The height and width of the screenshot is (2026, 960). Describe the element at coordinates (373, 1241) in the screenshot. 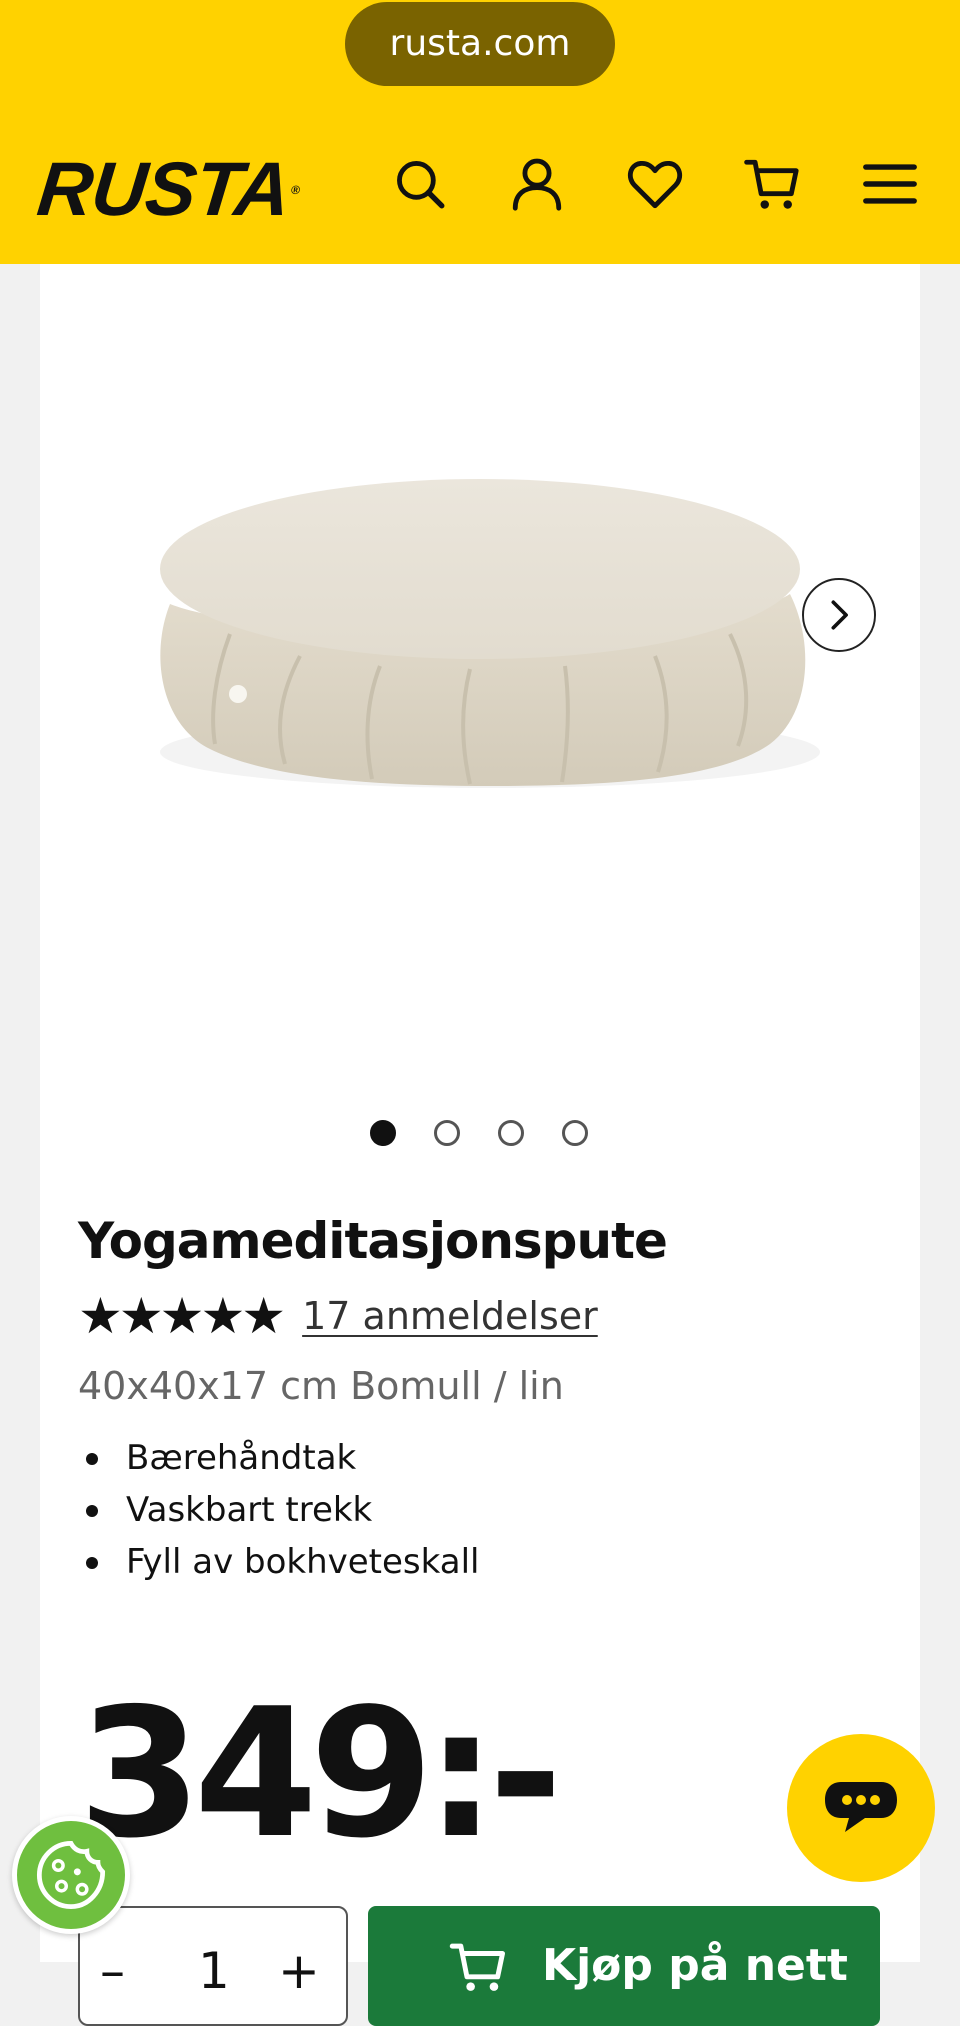

I see `product-title: Yogameditasjonspute` at that location.